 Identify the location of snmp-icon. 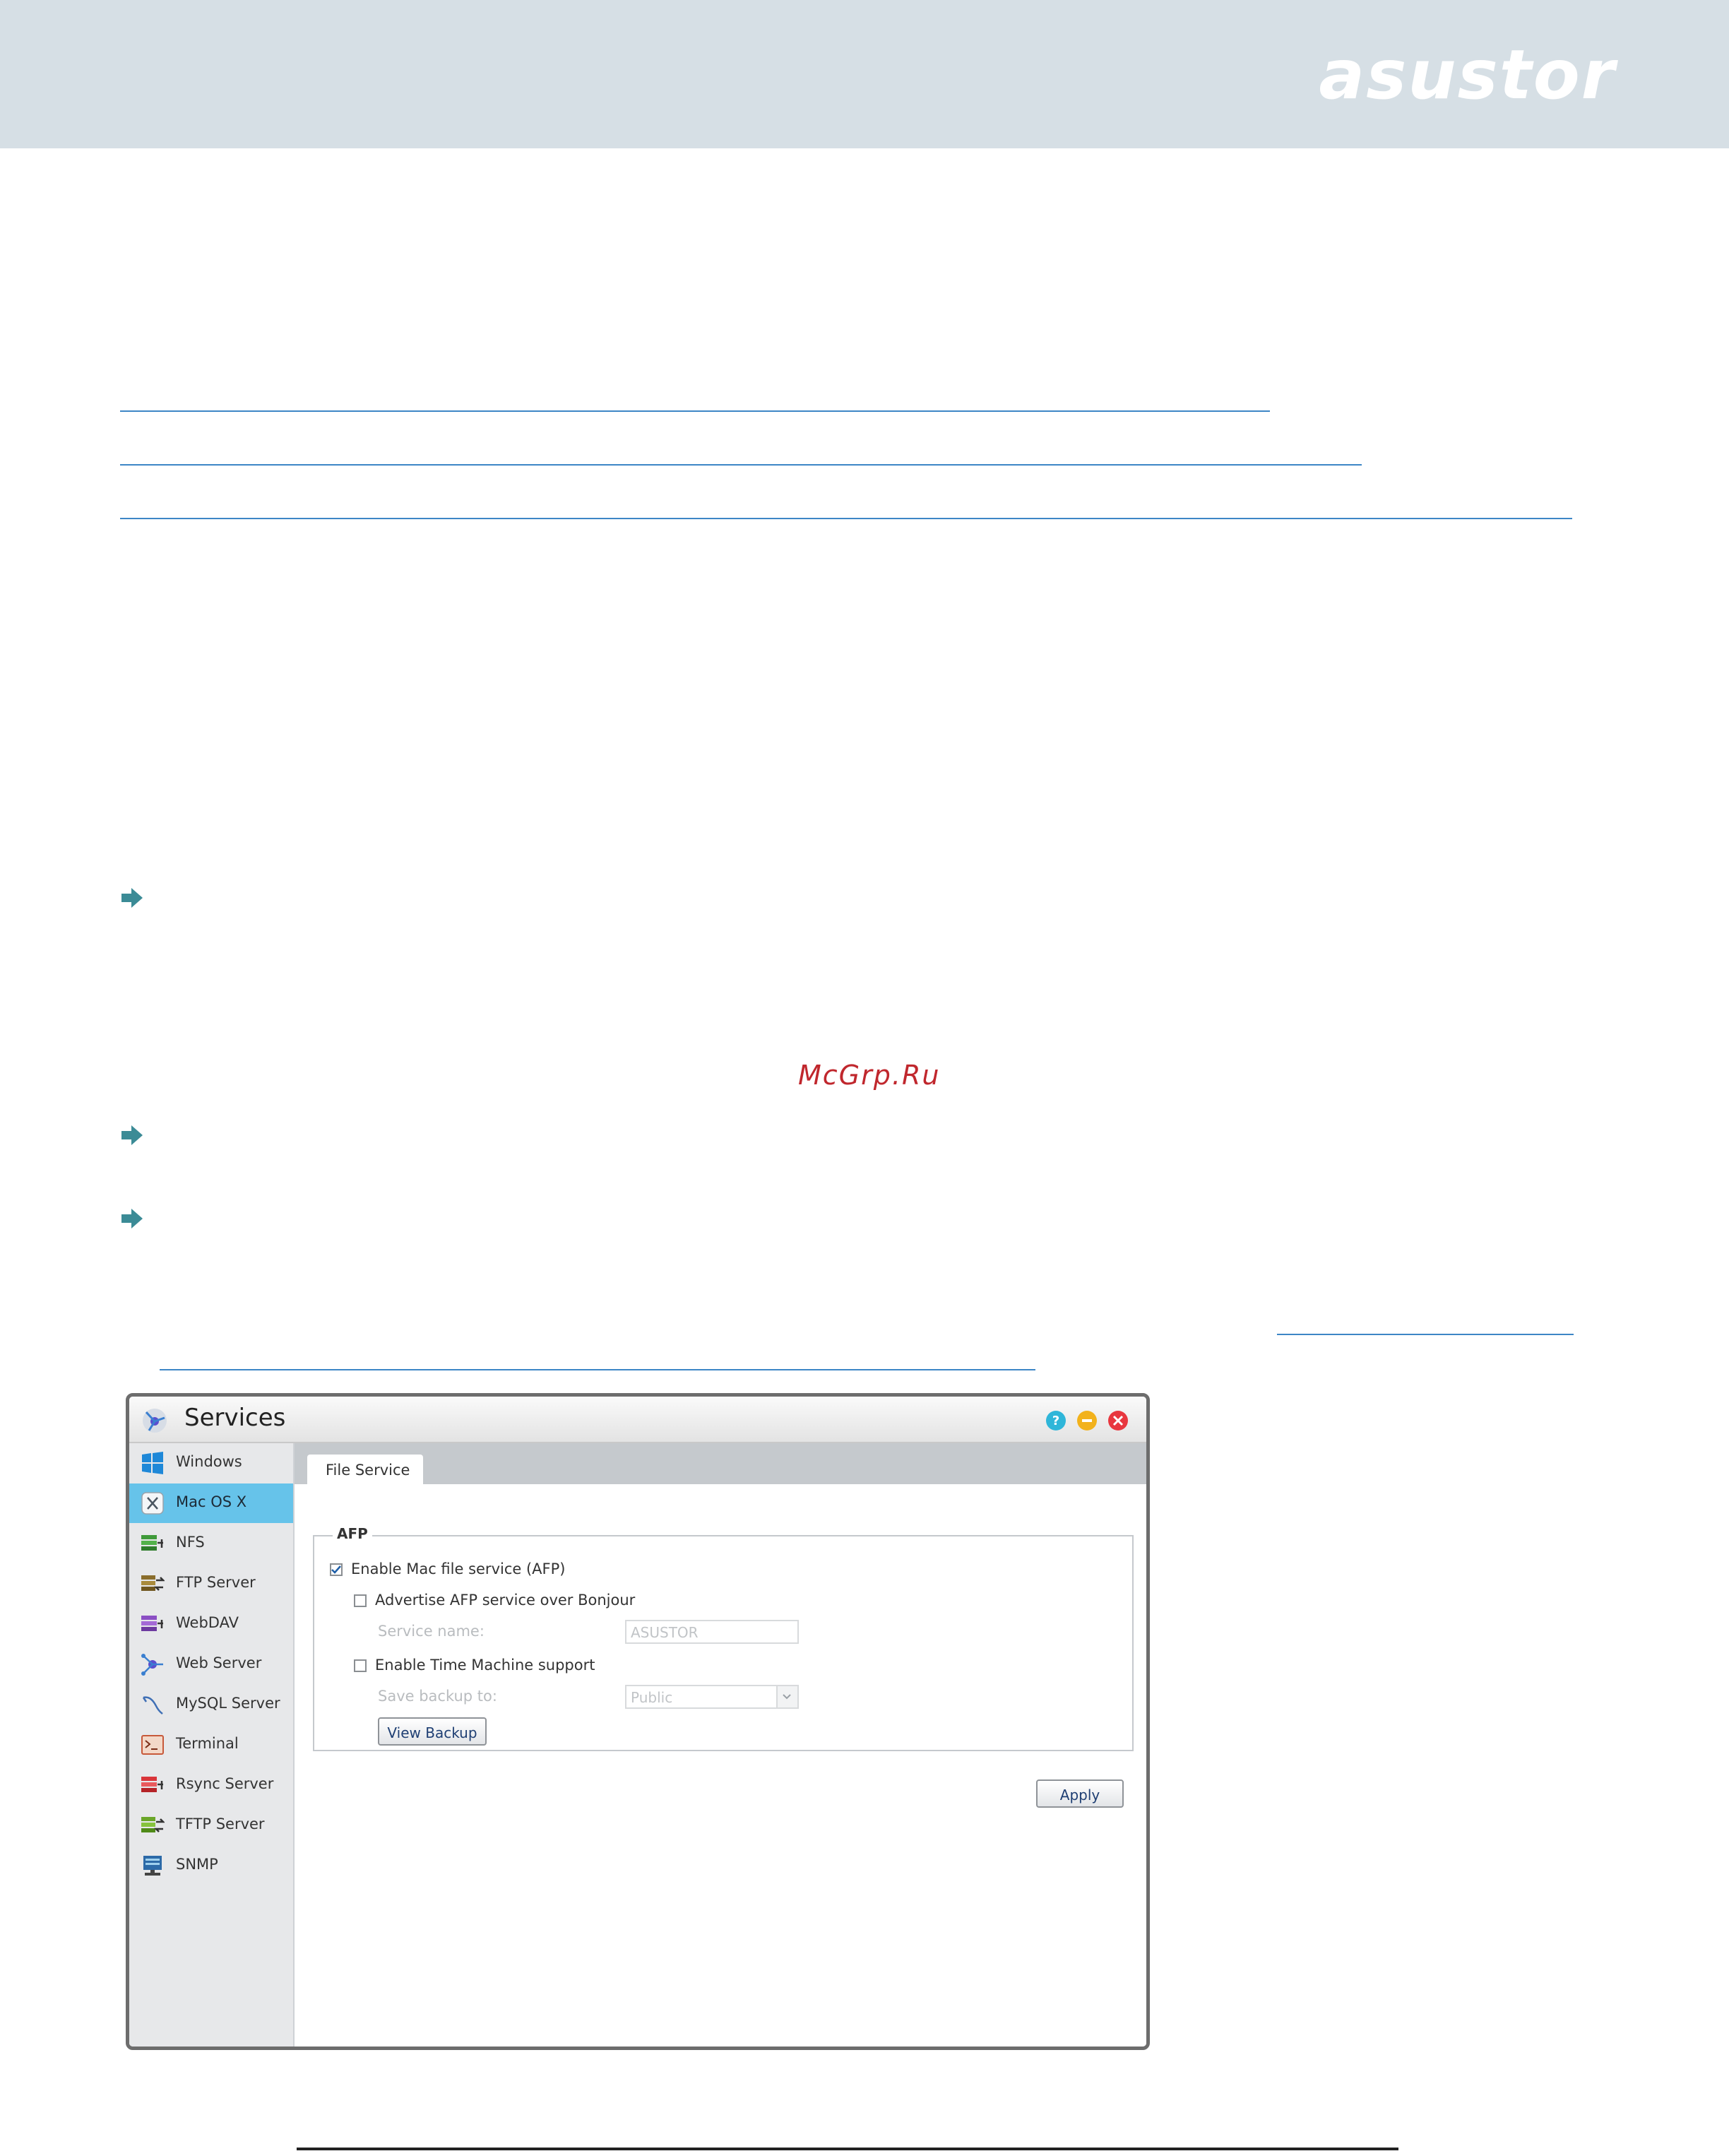
(152, 1866).